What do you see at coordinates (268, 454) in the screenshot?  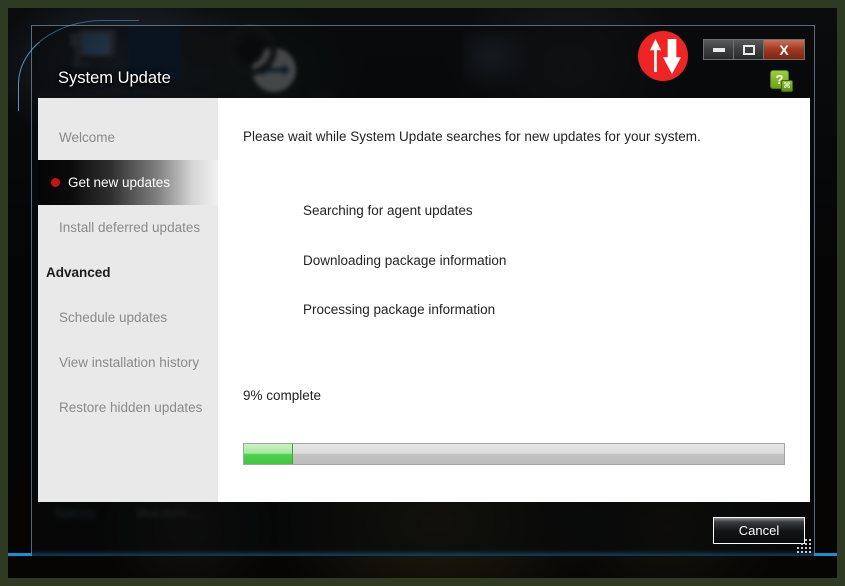 I see `progress-bar-fill` at bounding box center [268, 454].